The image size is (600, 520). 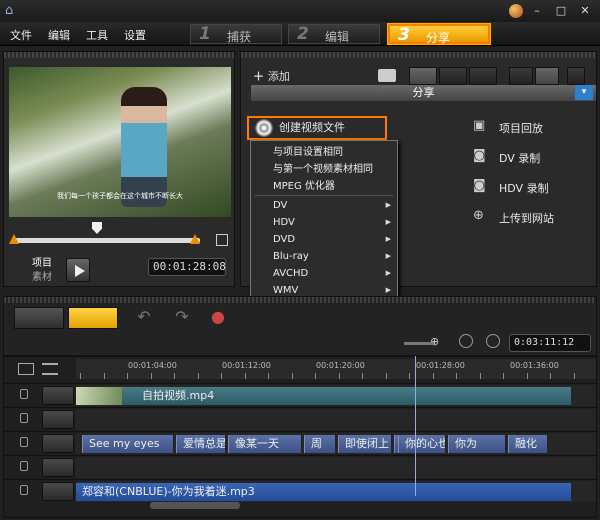 I want to click on timeline-view-button, so click(x=93, y=318).